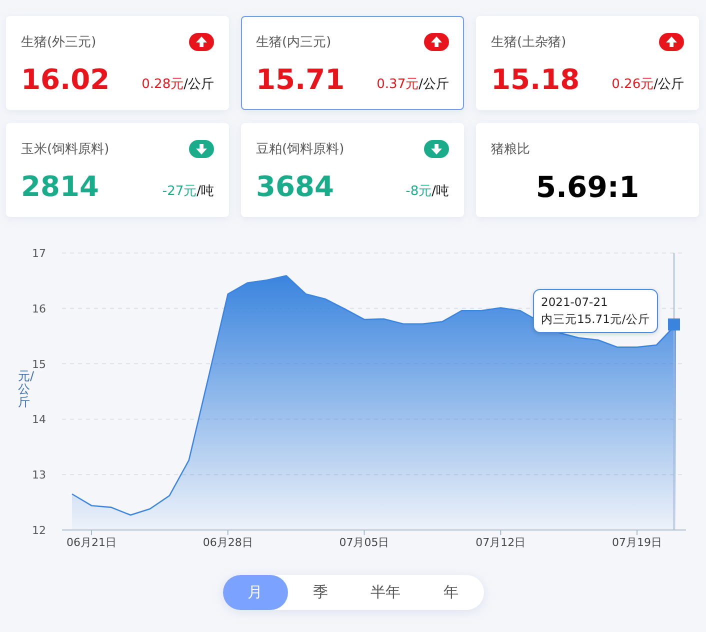 Image resolution: width=706 pixels, height=632 pixels. What do you see at coordinates (510, 149) in the screenshot?
I see `card-title: 猪粮比` at bounding box center [510, 149].